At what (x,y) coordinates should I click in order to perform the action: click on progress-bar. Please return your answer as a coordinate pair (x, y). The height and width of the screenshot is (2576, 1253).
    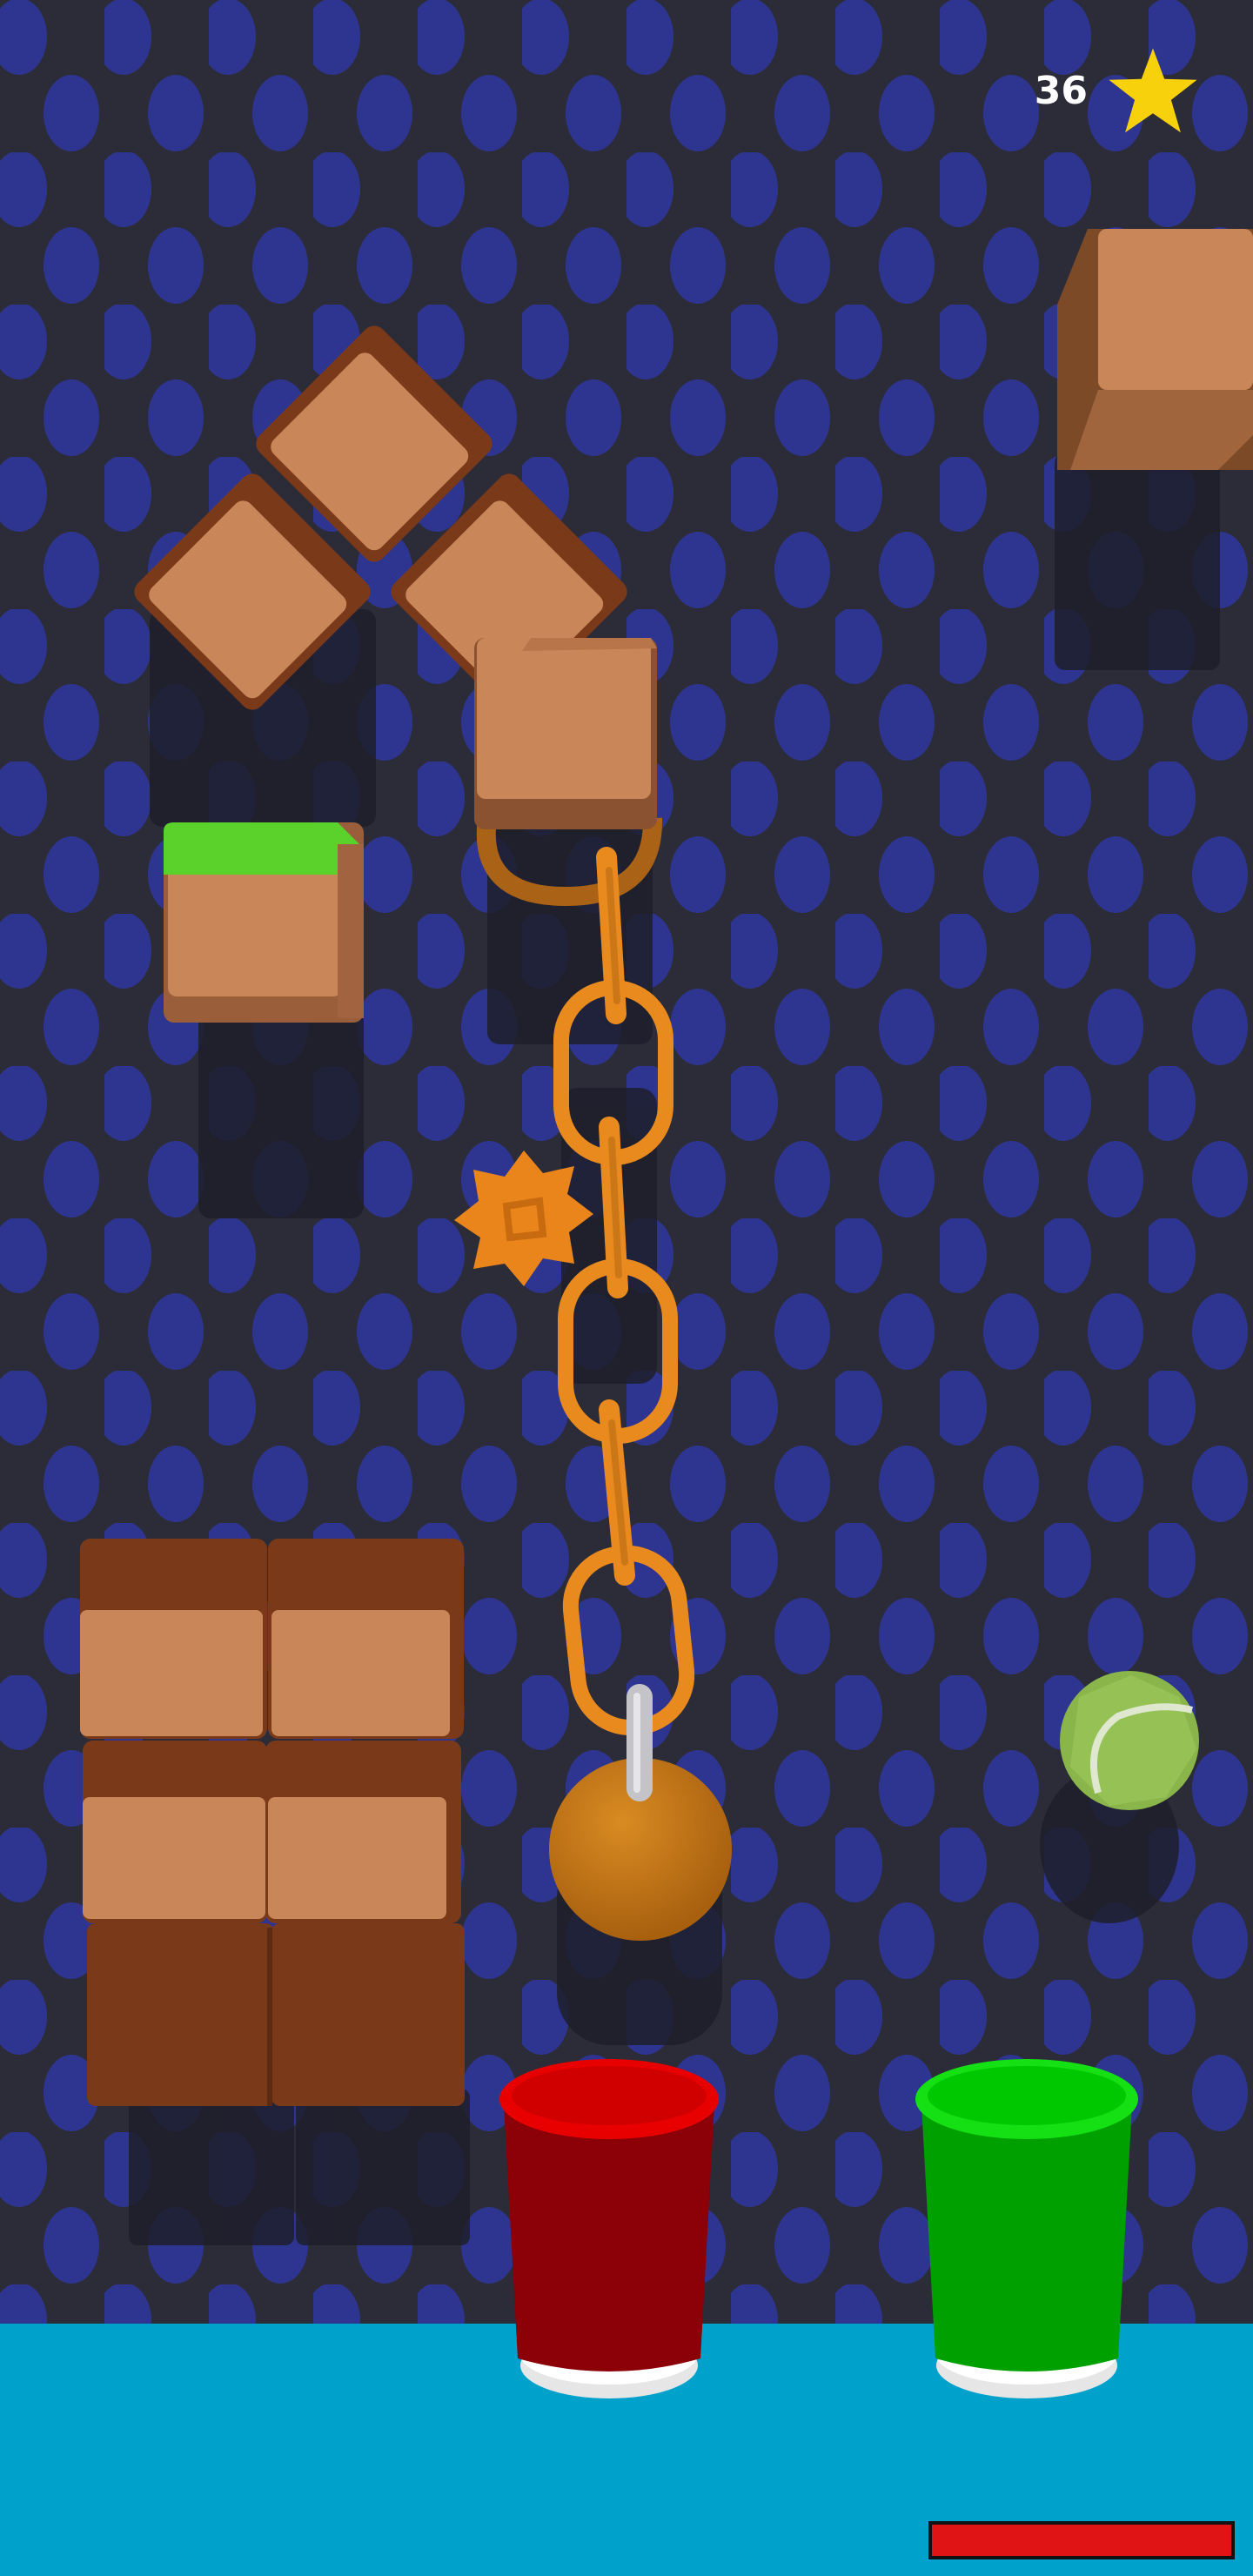
    Looking at the image, I should click on (1081, 2540).